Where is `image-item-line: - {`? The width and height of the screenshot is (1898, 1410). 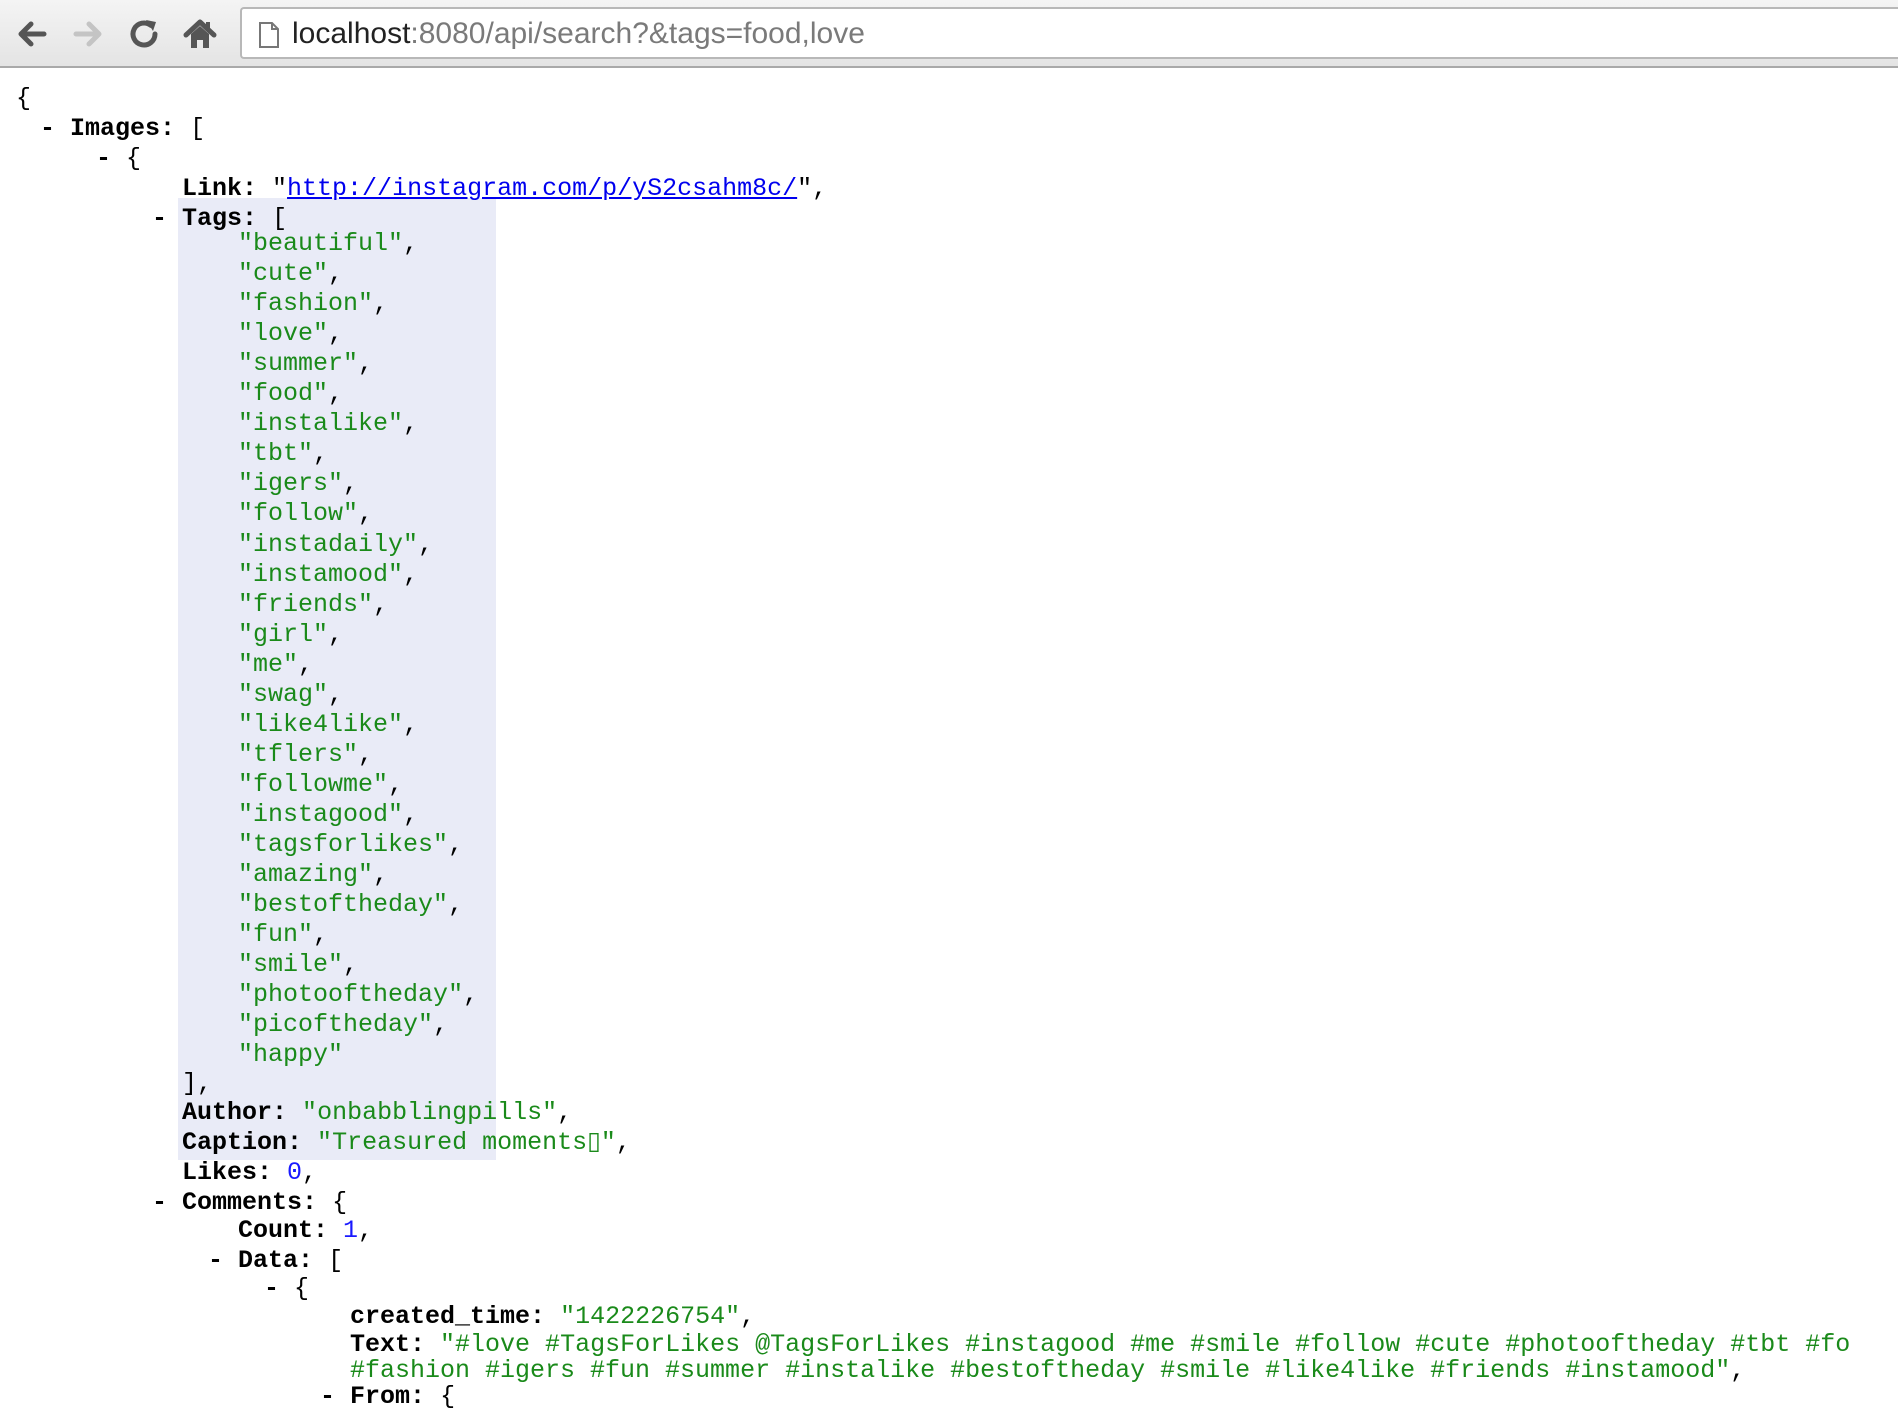 image-item-line: - { is located at coordinates (119, 158).